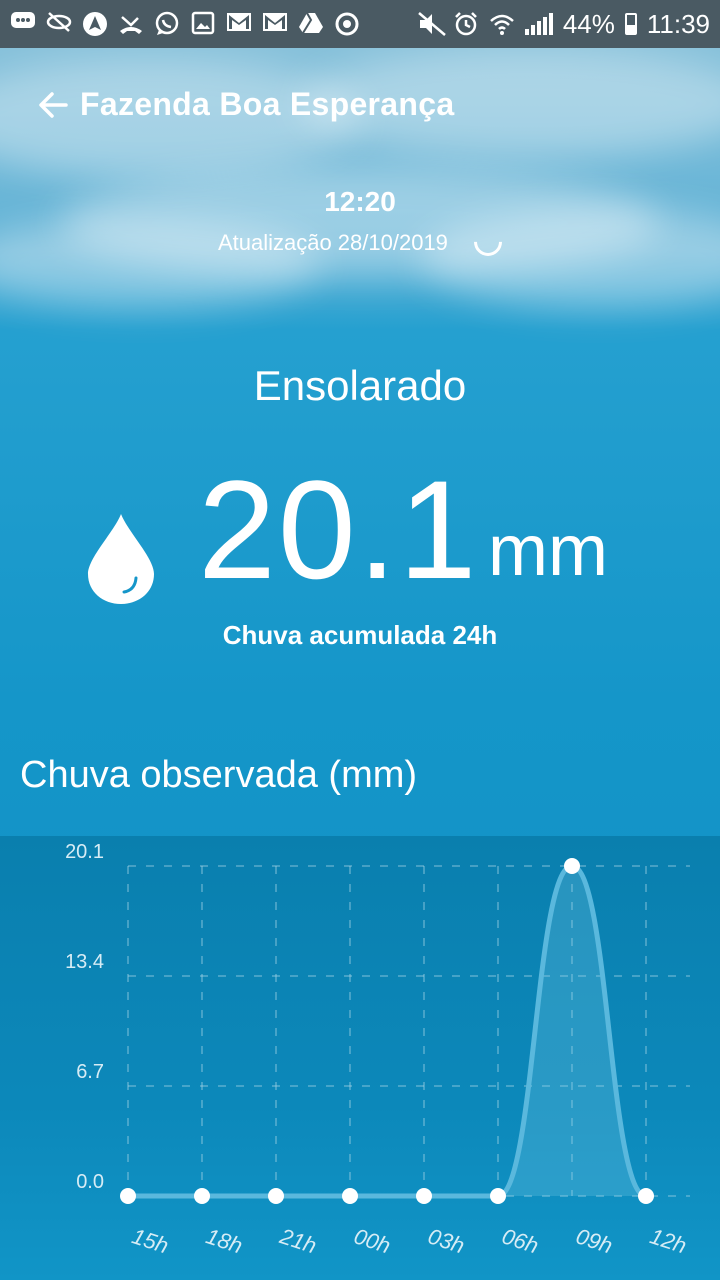  Describe the element at coordinates (520, 1240) in the screenshot. I see `x-tick-label: 06h` at that location.